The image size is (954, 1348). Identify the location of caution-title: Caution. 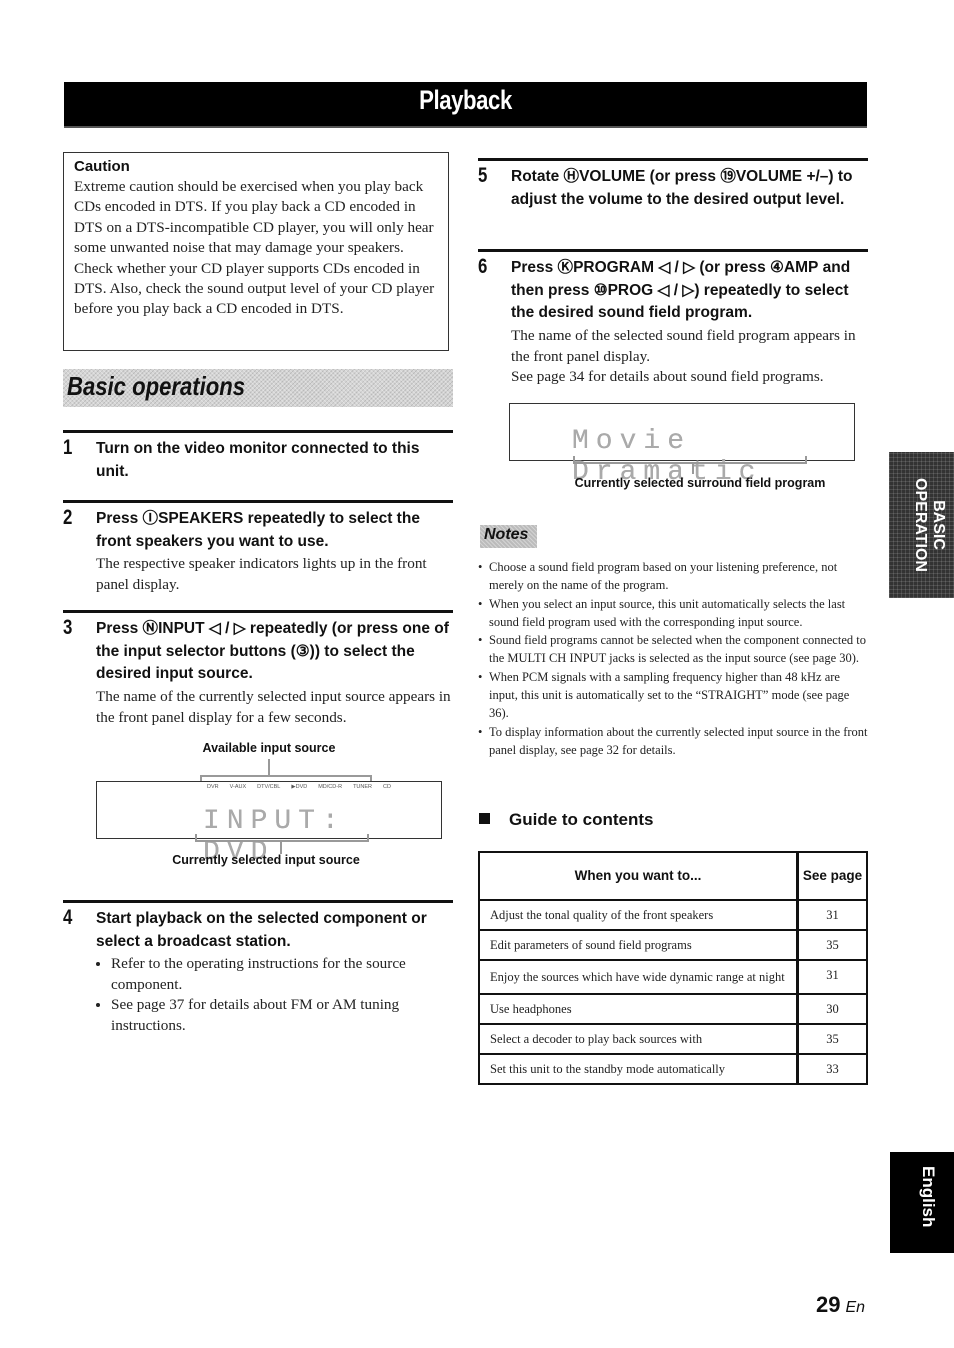
(102, 166).